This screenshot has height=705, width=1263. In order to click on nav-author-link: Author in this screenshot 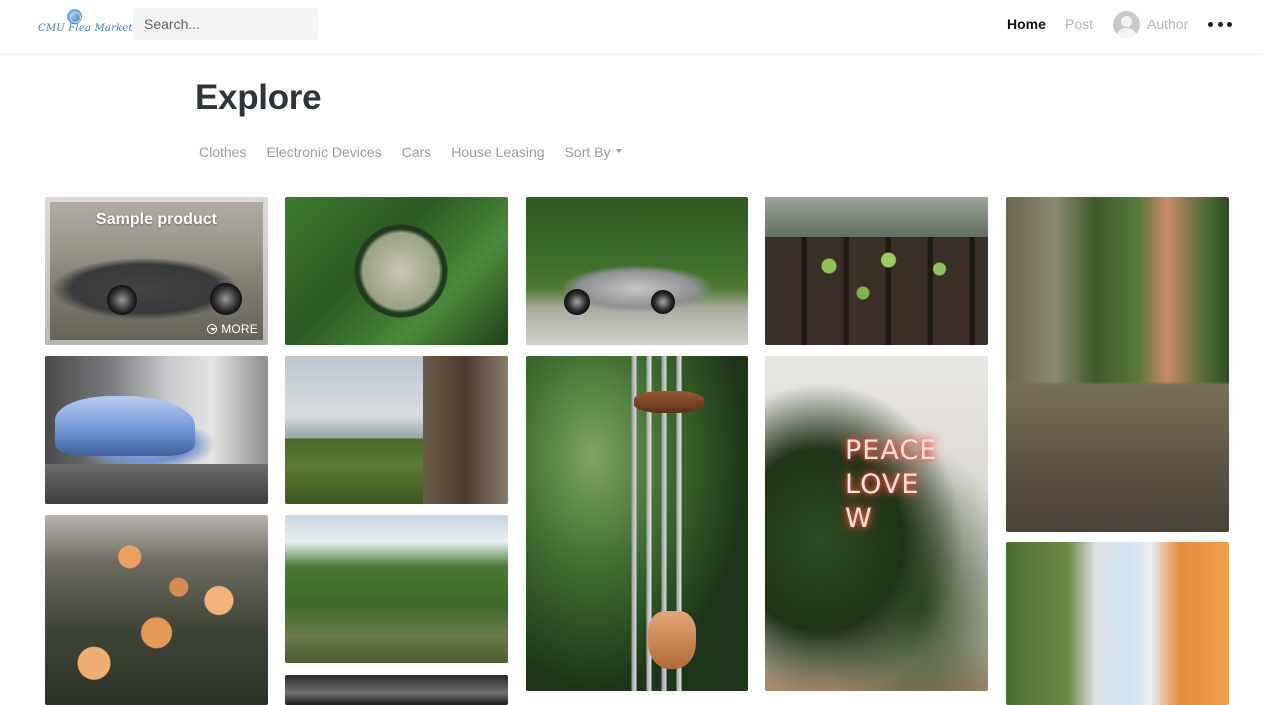, I will do `click(1167, 24)`.